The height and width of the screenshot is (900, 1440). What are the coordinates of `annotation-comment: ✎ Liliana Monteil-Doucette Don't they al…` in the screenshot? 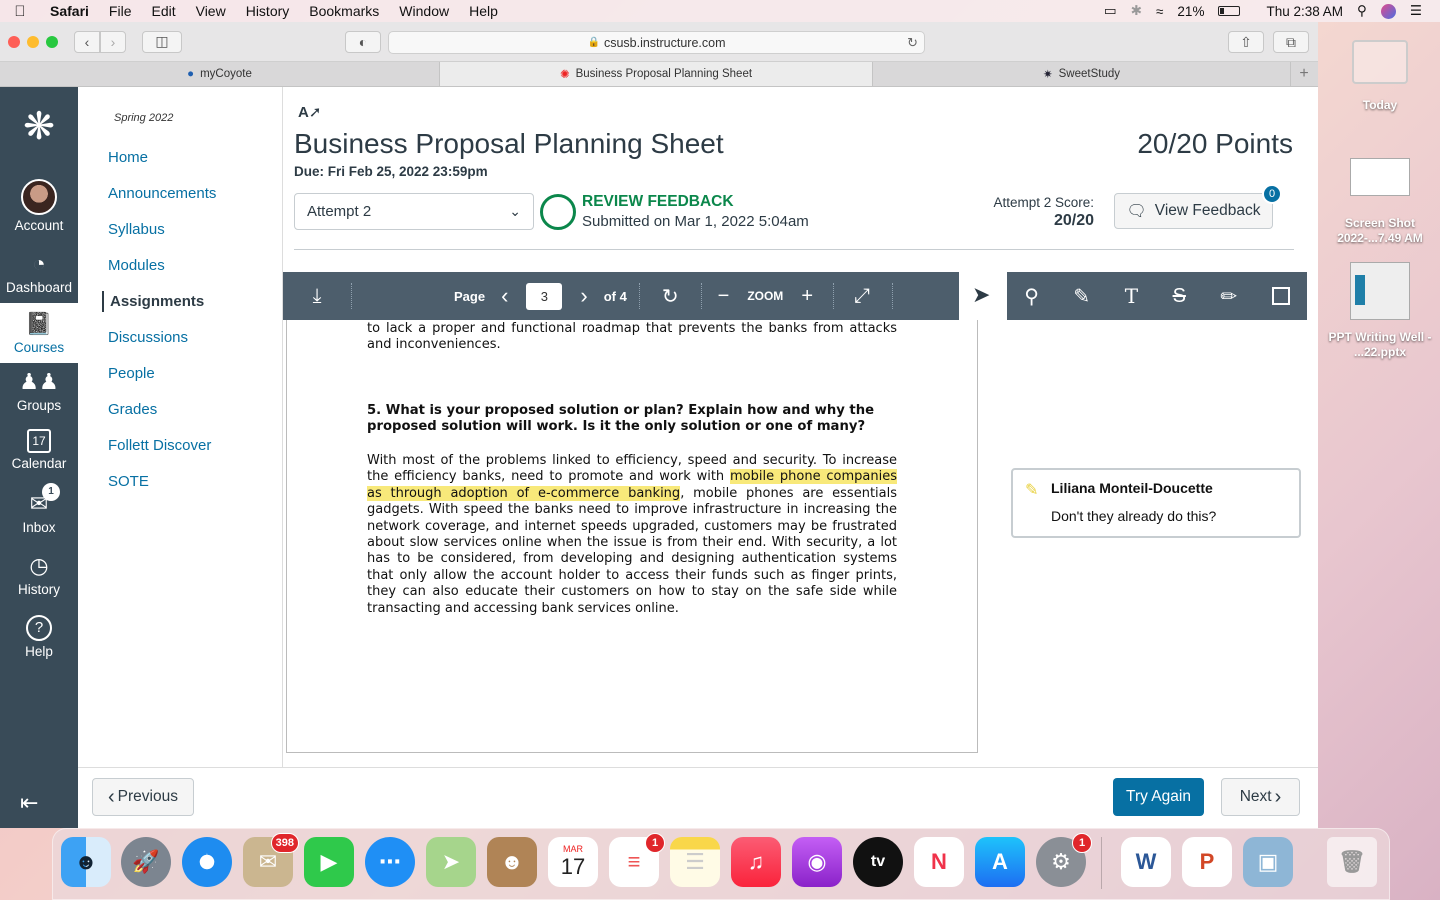 It's located at (1156, 503).